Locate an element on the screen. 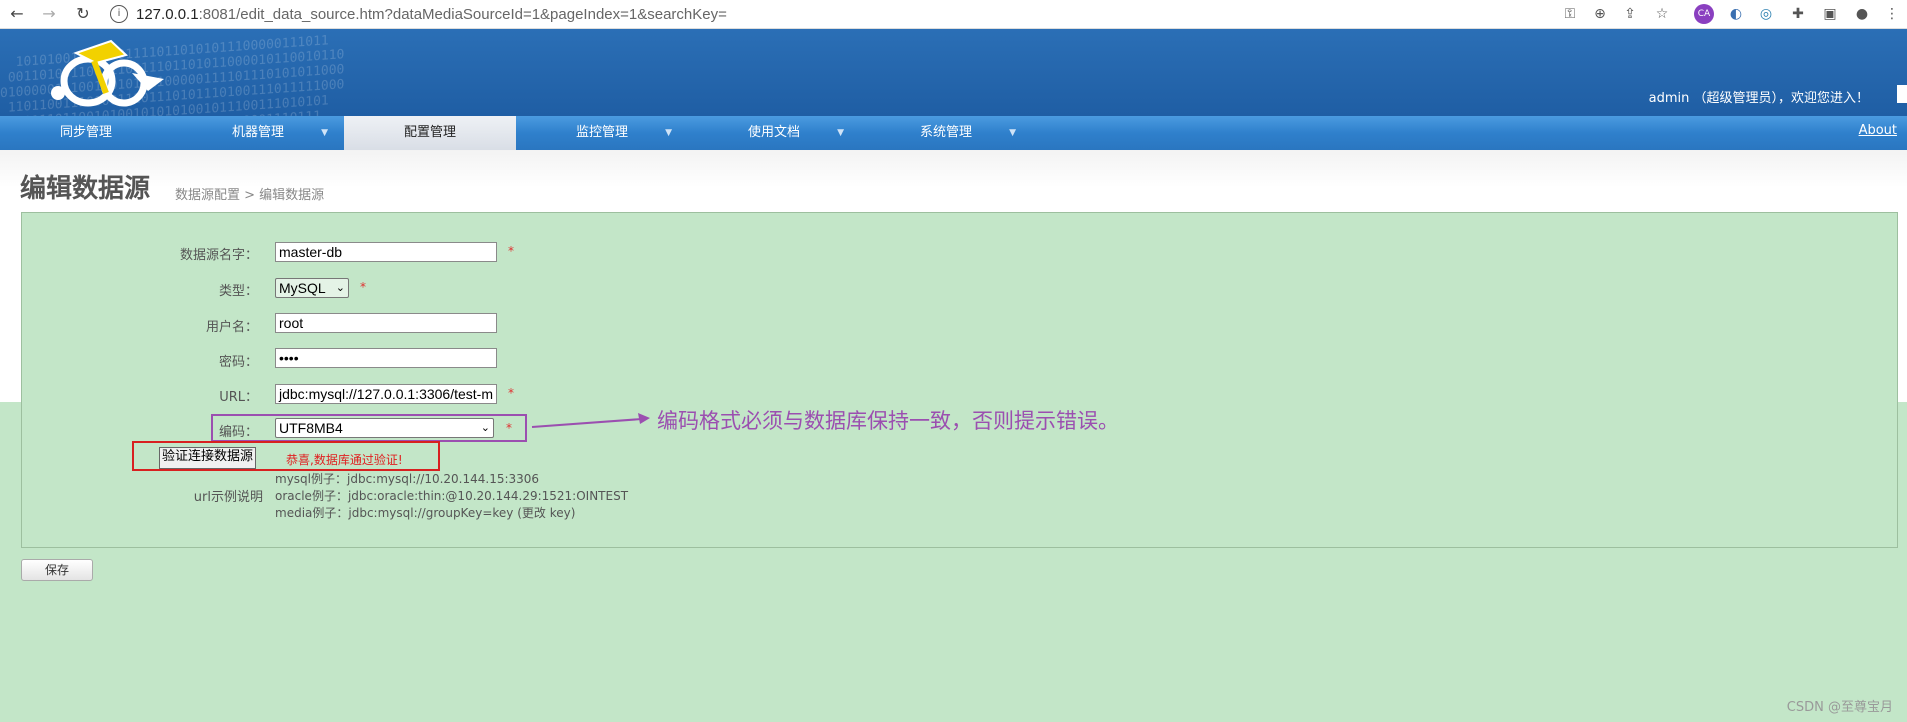 Image resolution: width=1907 pixels, height=722 pixels. watermark: CSDN @至尊宝月 is located at coordinates (1839, 707).